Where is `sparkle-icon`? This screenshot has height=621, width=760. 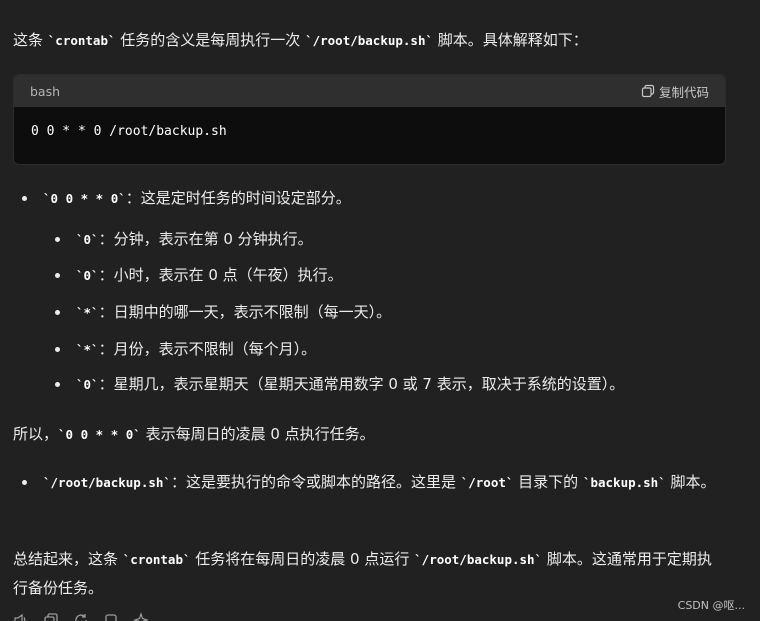
sparkle-icon is located at coordinates (141, 616).